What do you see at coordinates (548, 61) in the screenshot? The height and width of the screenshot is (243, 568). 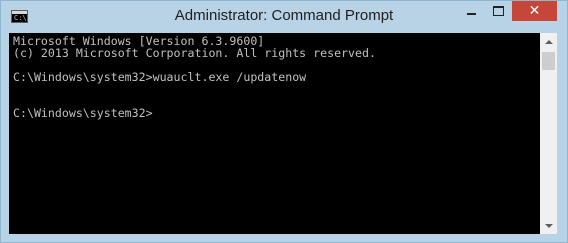 I see `scrollbar-thumb` at bounding box center [548, 61].